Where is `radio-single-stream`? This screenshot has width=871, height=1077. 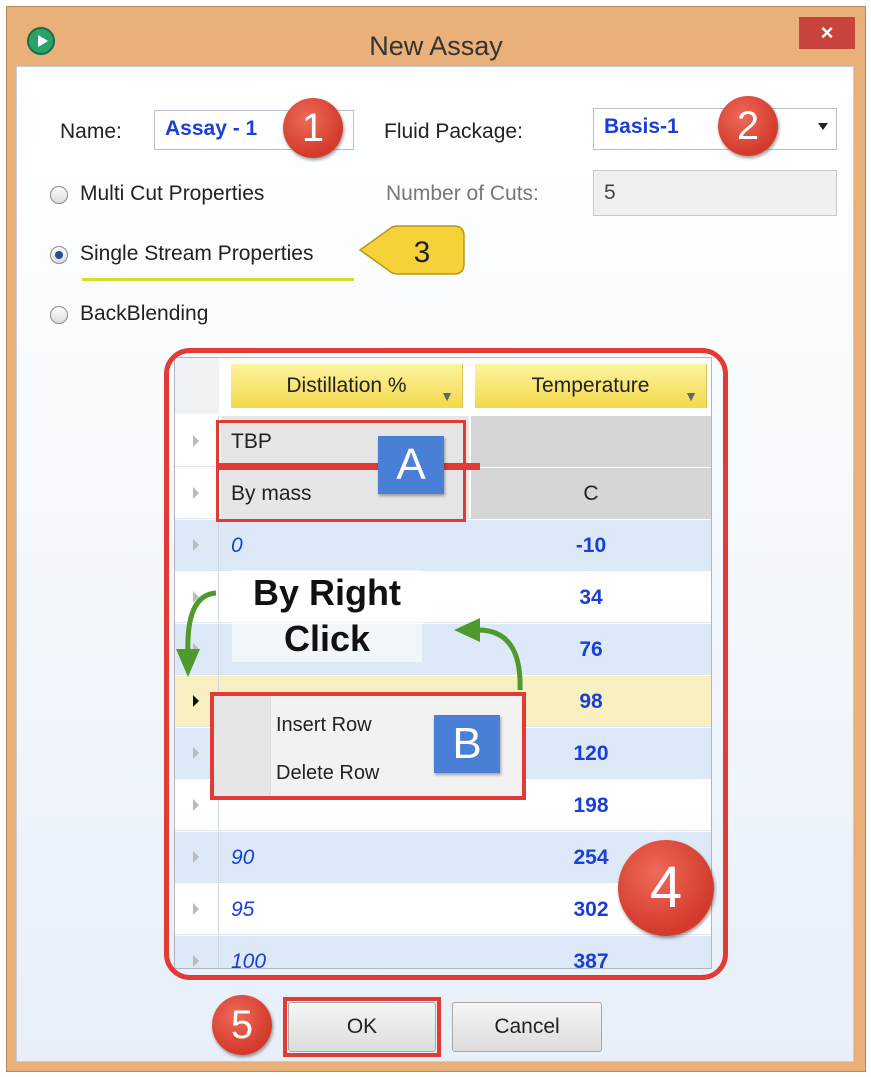 radio-single-stream is located at coordinates (59, 255).